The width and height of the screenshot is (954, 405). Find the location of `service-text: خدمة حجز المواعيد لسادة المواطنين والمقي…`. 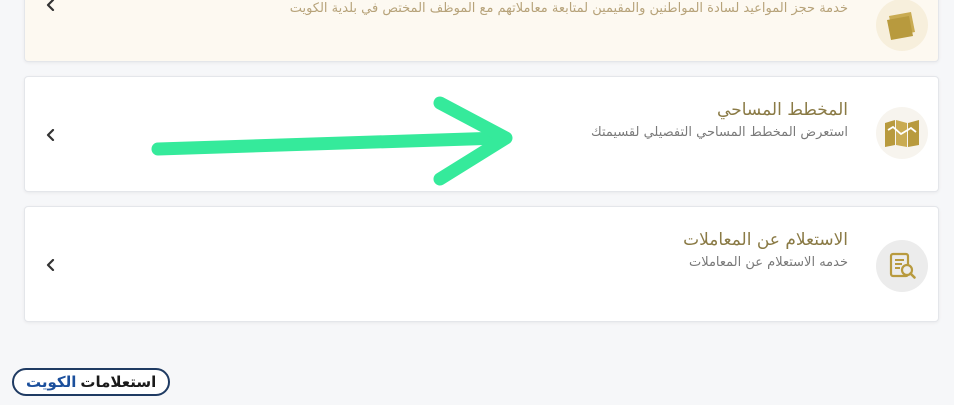

service-text: خدمة حجز المواعيد لسادة المواطنين والمقي… is located at coordinates (569, 9).